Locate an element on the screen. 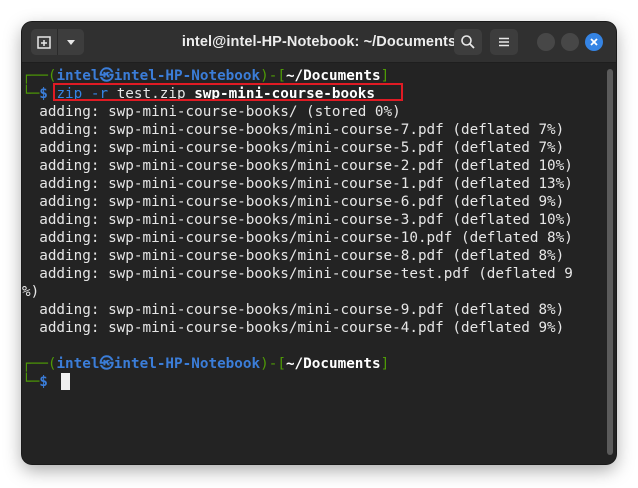  output-line-wrap: %) is located at coordinates (31, 292).